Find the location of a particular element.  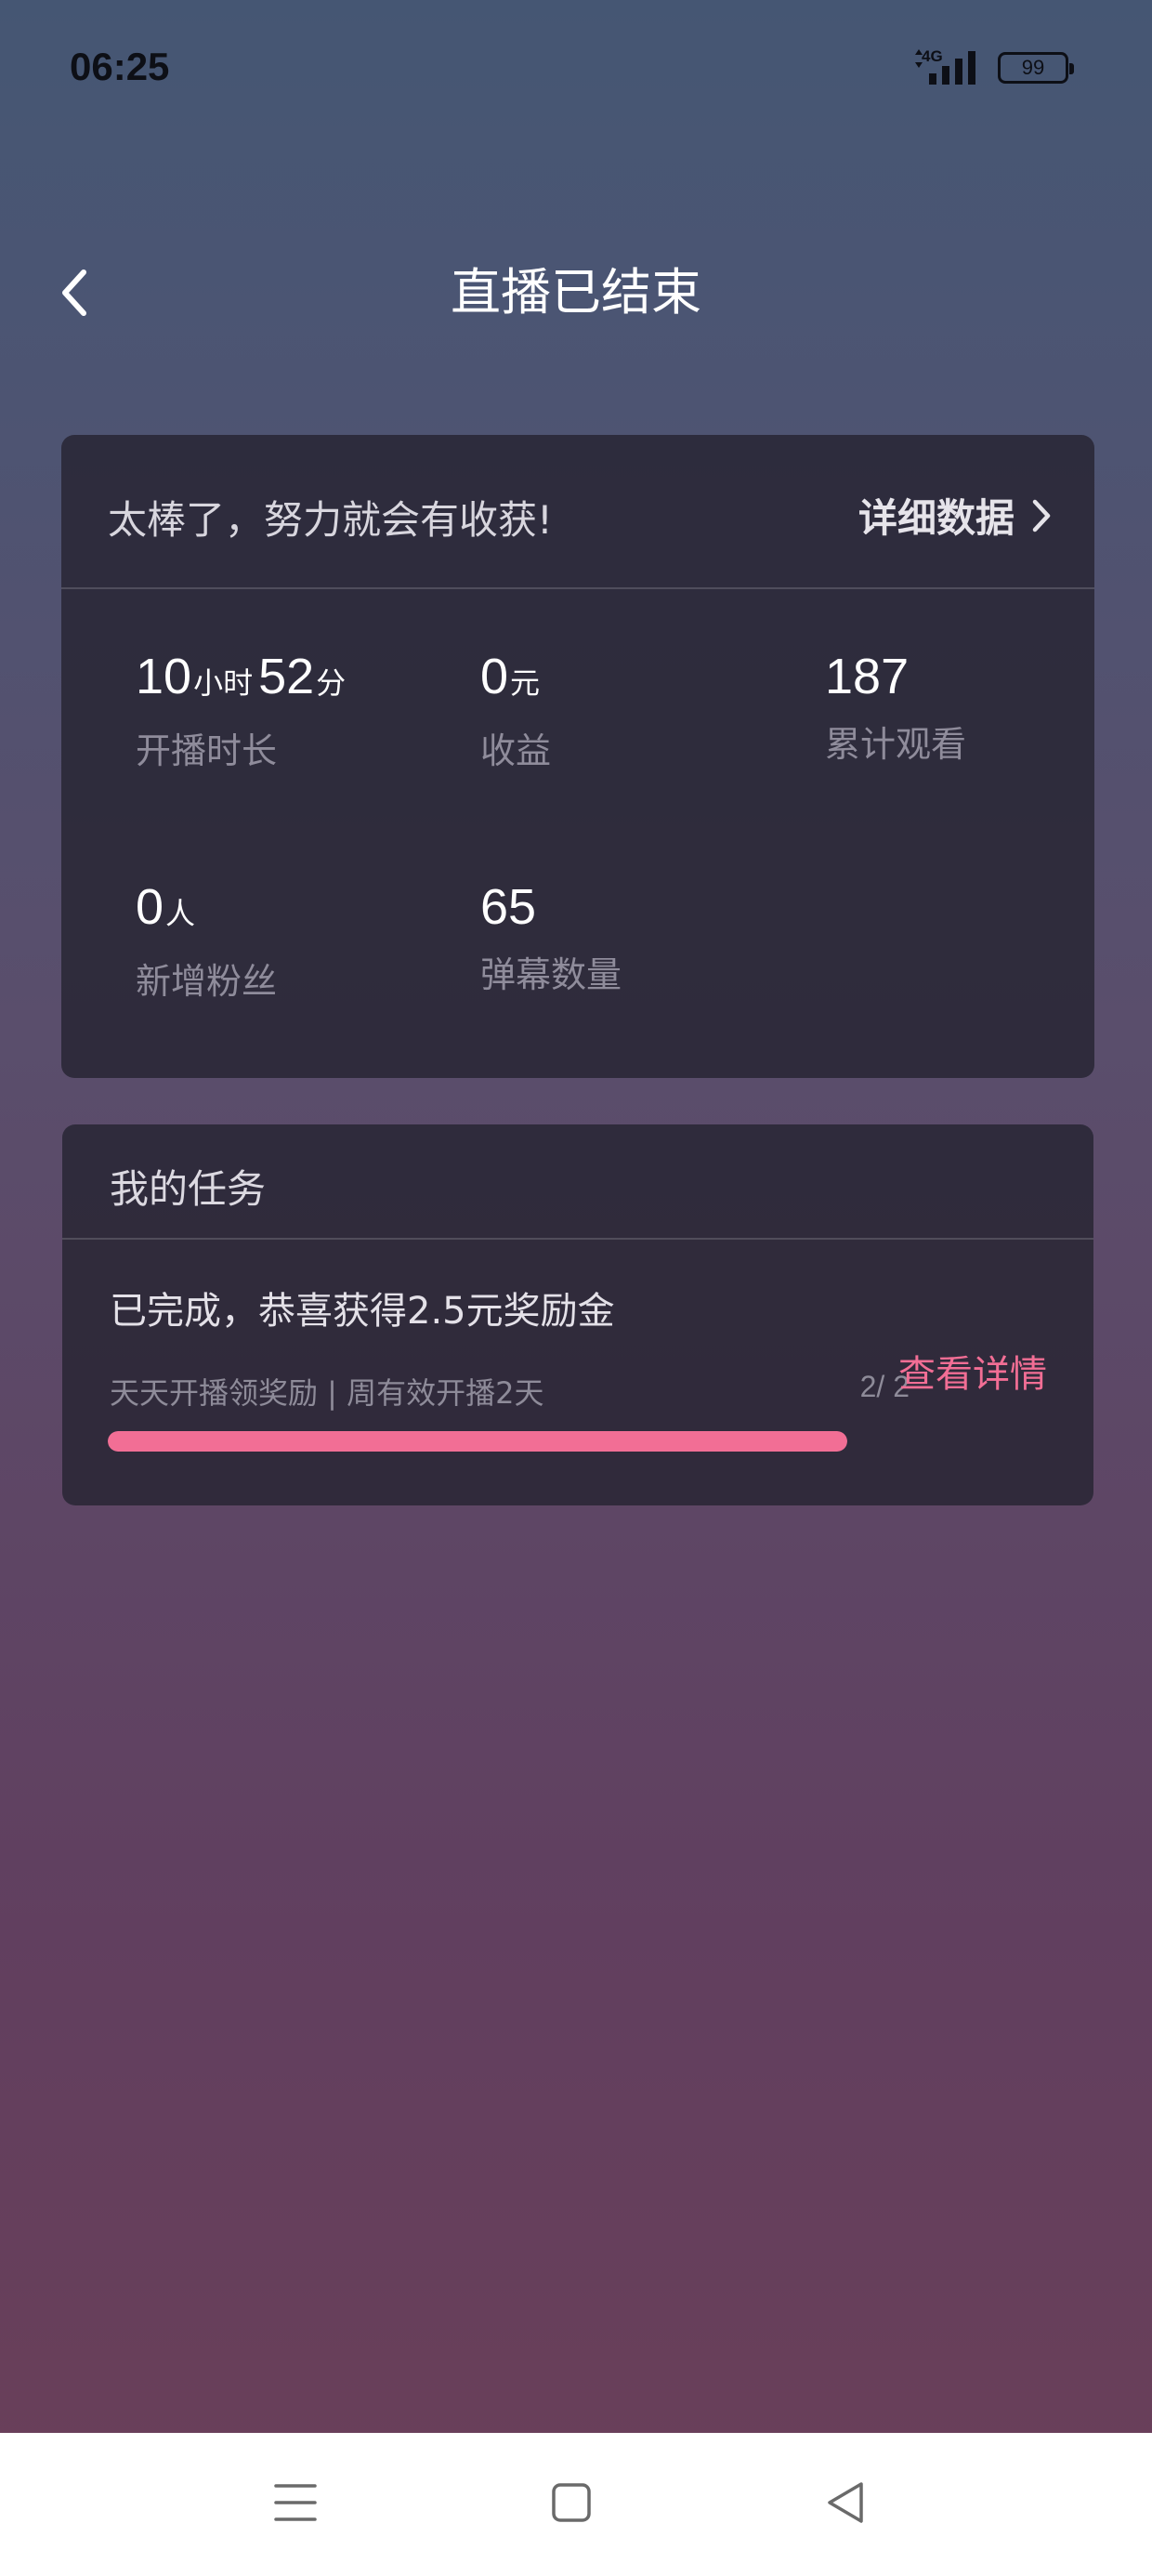

stat-total-views: 187 累计观看 is located at coordinates (988, 706).